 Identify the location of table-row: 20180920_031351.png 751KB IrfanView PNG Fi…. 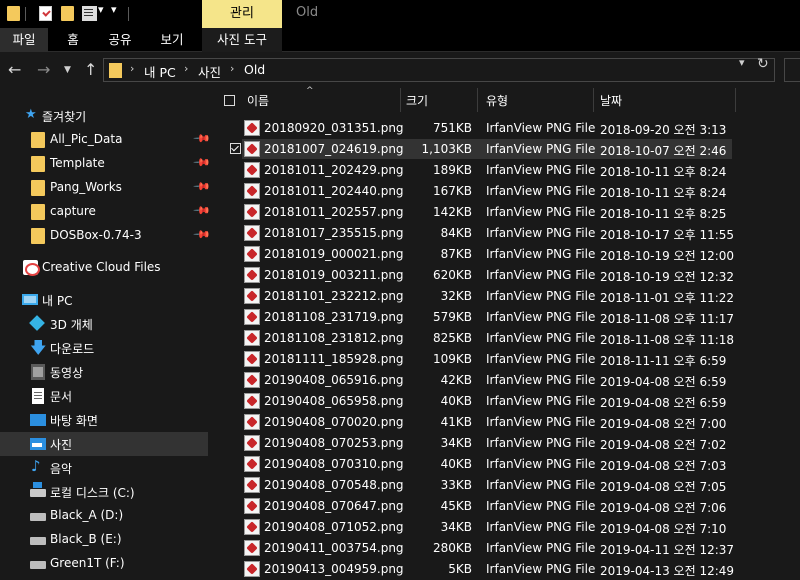
(487, 128).